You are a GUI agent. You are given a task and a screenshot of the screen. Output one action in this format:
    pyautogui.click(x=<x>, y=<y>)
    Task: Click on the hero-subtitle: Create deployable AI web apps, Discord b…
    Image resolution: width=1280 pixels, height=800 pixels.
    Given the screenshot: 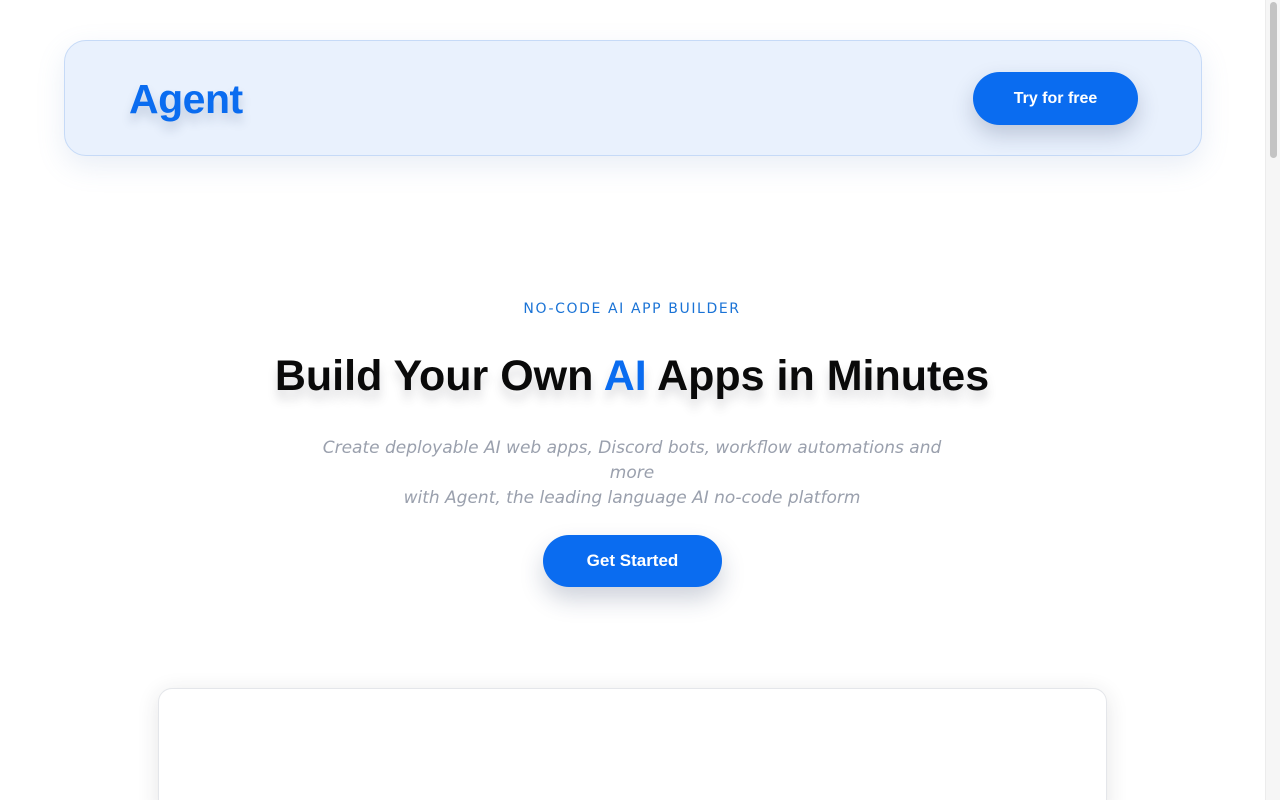 What is the action you would take?
    pyautogui.click(x=632, y=473)
    